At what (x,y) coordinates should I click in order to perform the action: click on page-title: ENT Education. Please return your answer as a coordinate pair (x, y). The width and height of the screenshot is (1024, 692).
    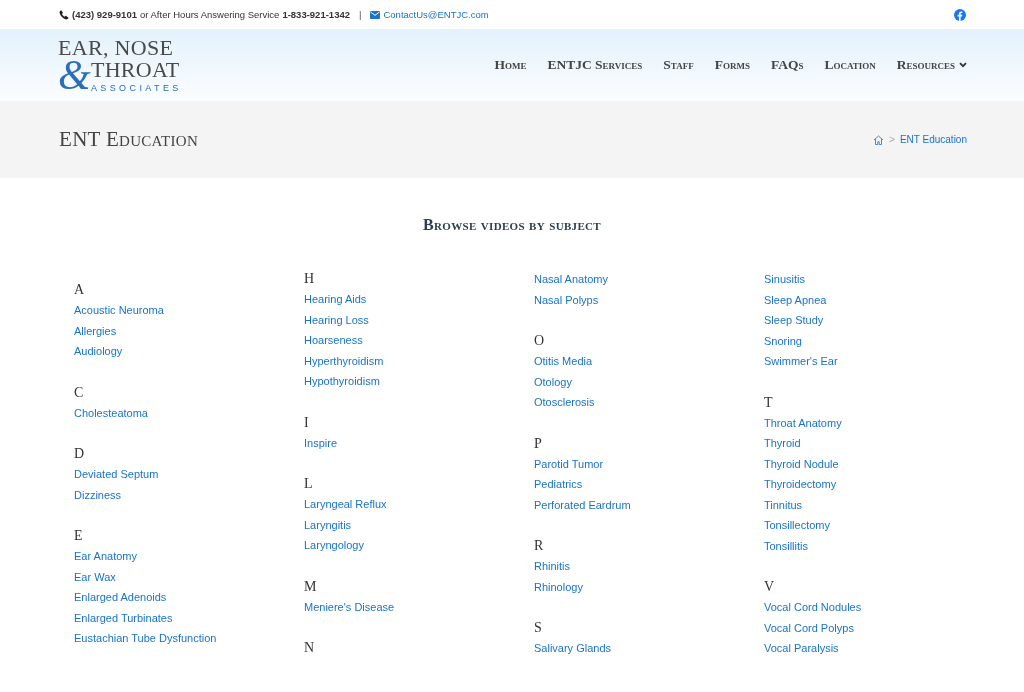
    Looking at the image, I should click on (129, 139).